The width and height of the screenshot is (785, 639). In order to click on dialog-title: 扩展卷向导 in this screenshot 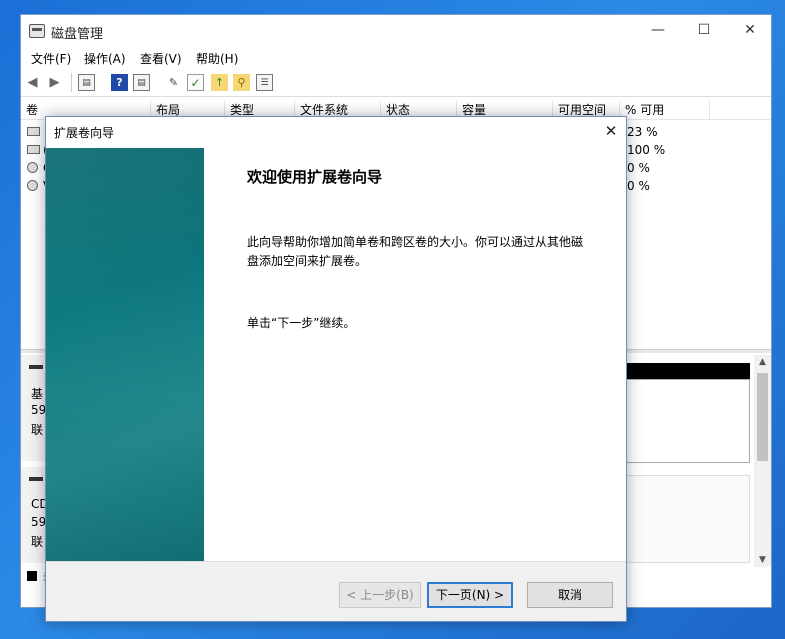, I will do `click(84, 133)`.